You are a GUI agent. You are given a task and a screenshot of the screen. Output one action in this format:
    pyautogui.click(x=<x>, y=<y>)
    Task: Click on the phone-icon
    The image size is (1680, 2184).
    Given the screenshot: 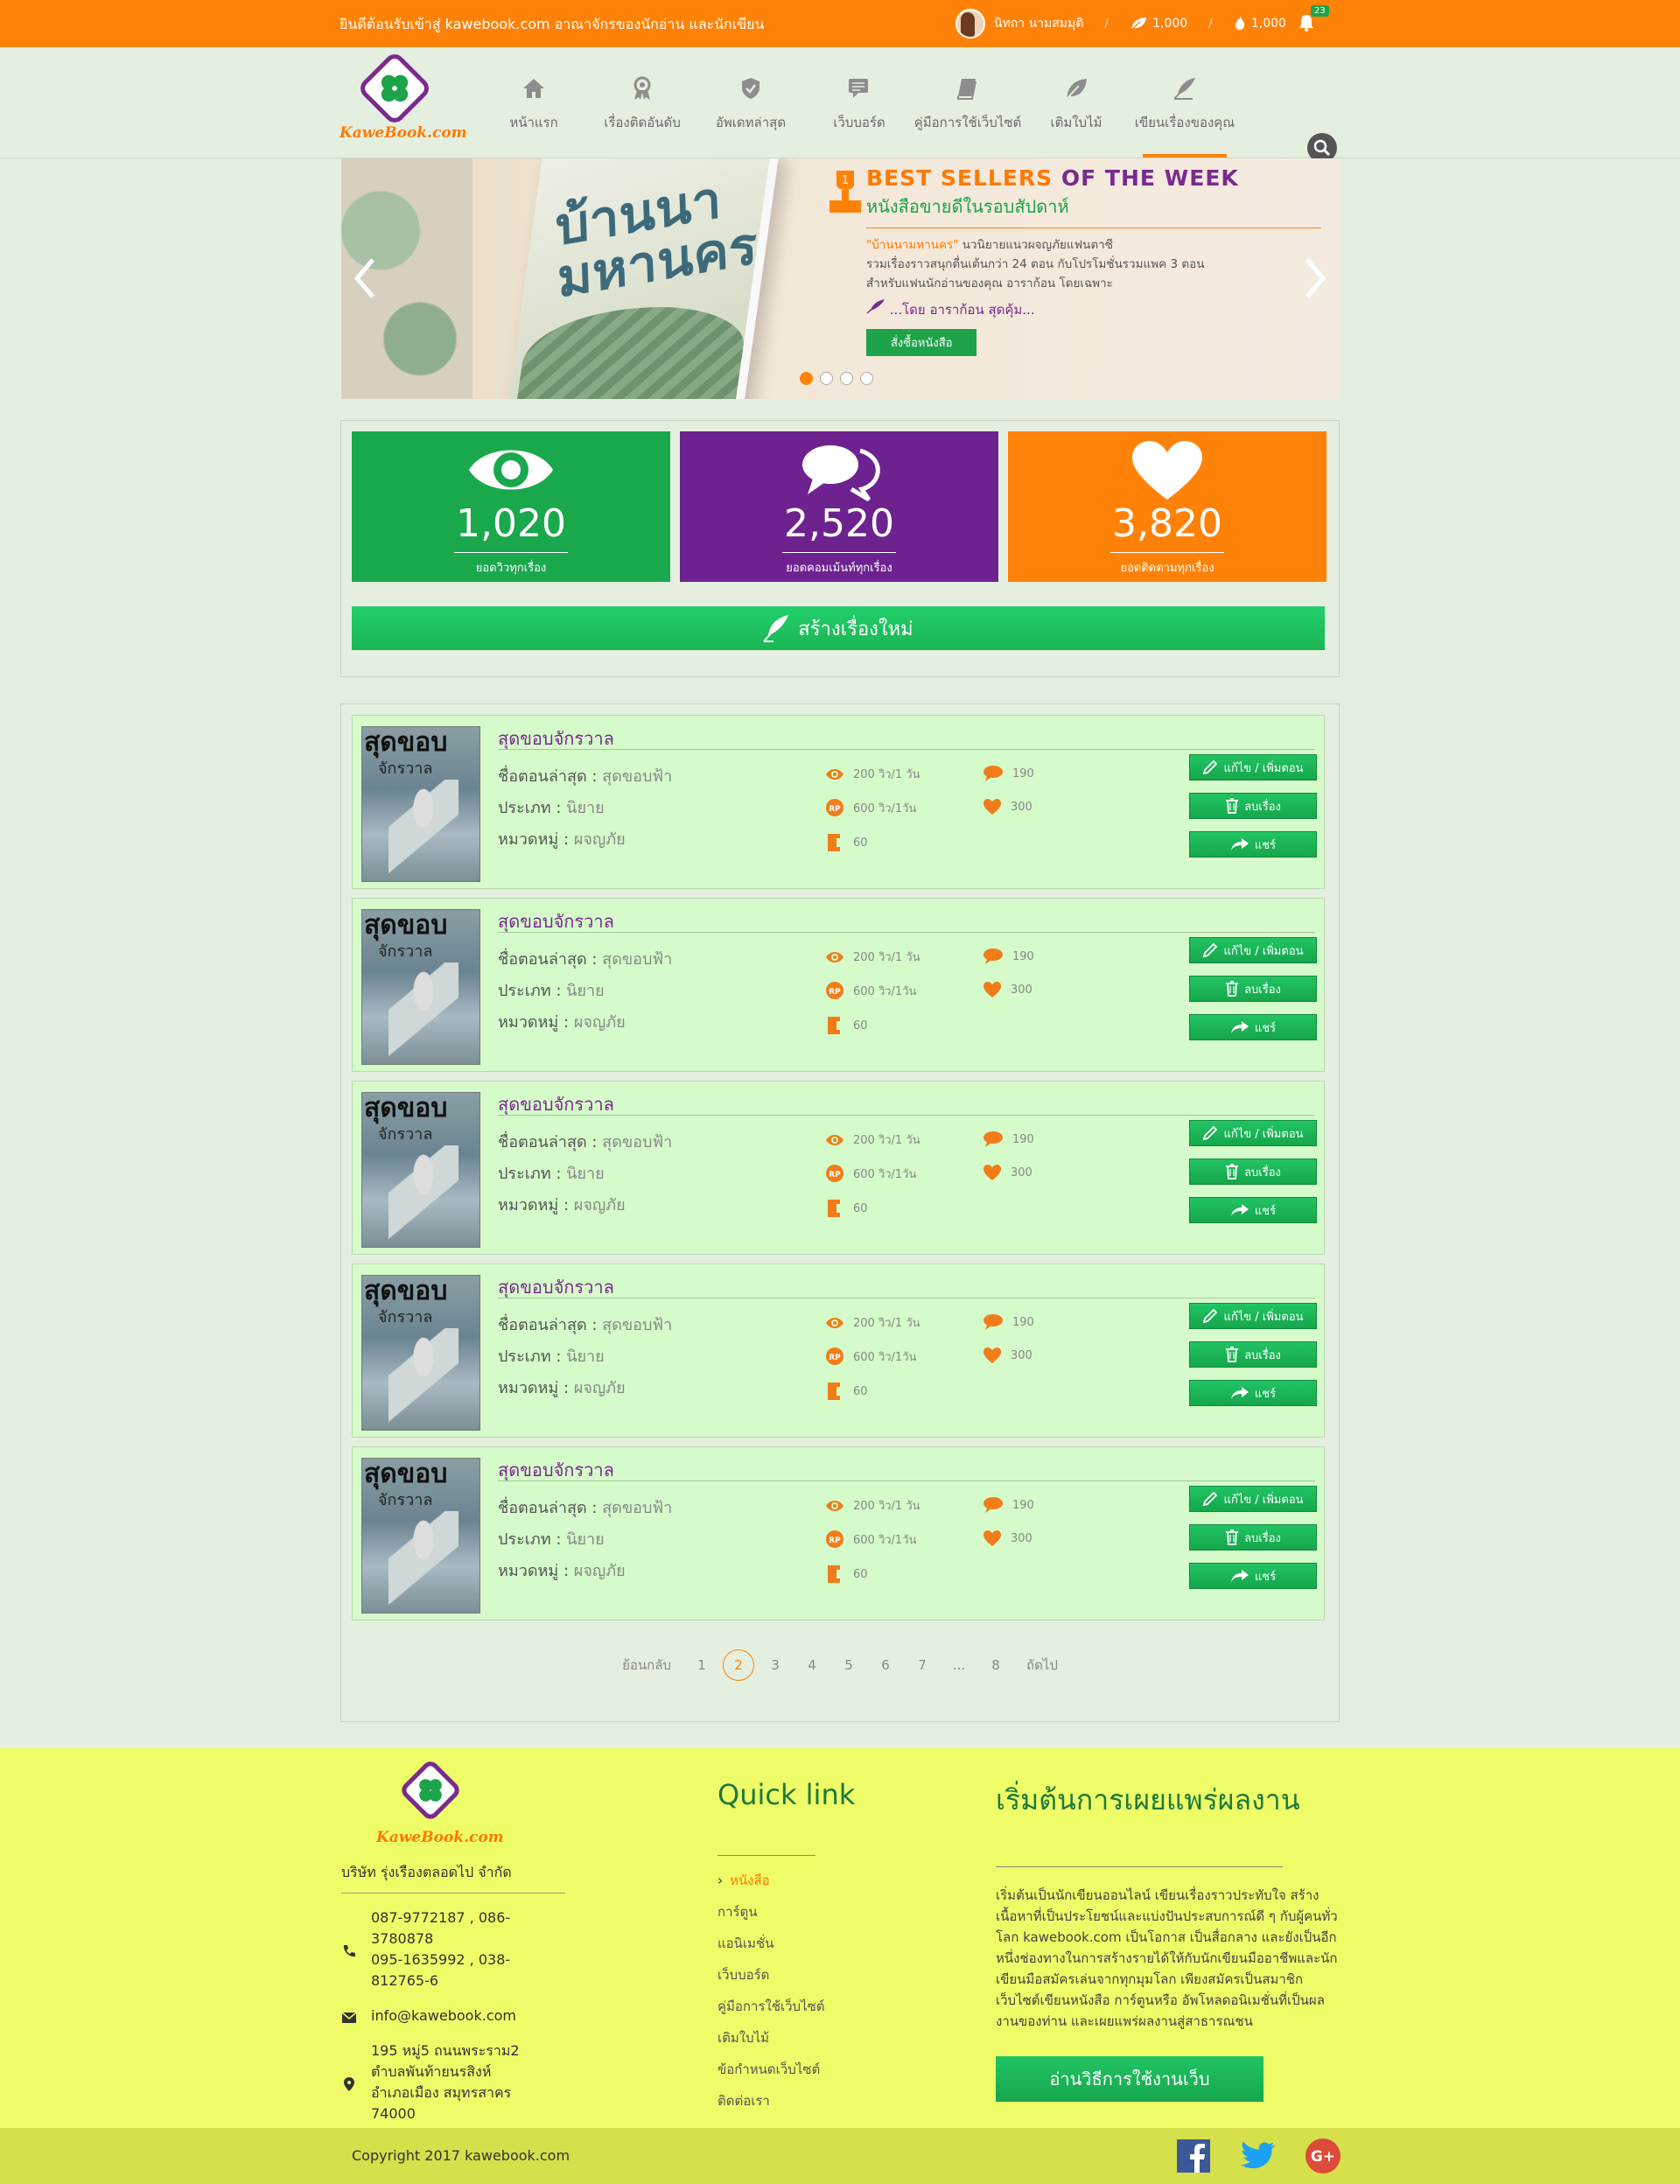 What is the action you would take?
    pyautogui.click(x=349, y=1951)
    